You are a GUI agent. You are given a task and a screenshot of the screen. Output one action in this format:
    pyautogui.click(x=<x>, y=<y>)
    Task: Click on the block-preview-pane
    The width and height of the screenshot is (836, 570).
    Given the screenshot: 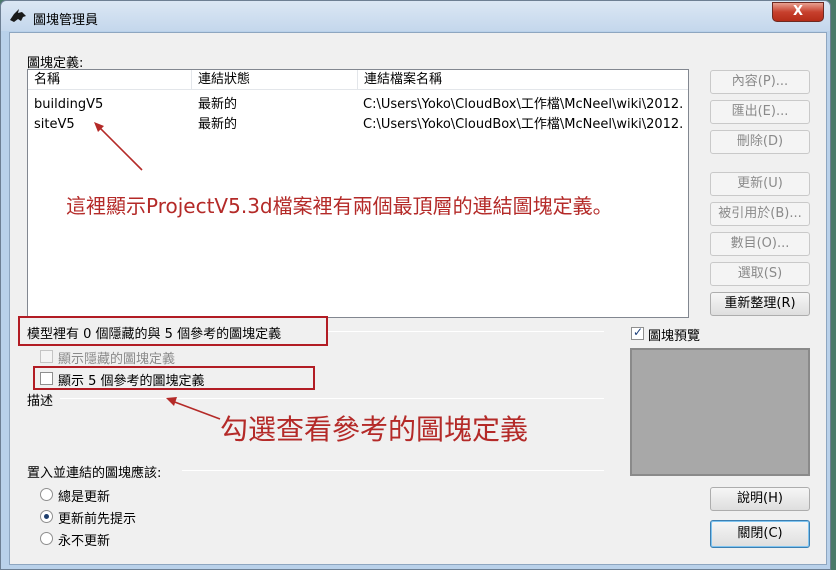 What is the action you would take?
    pyautogui.click(x=720, y=412)
    